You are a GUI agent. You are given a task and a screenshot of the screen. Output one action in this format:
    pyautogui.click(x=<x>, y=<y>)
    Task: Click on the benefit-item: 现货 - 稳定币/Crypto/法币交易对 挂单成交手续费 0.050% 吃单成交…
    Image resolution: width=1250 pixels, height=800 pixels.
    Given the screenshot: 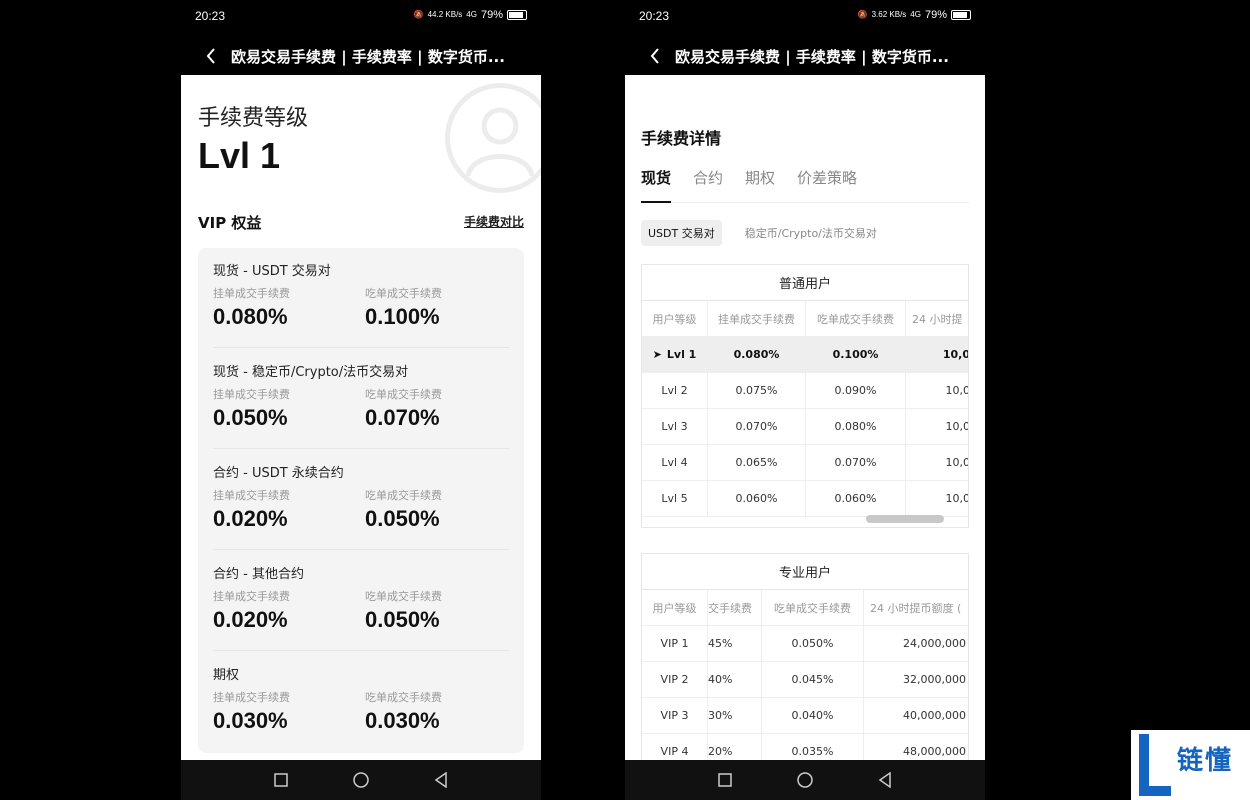 What is the action you would take?
    pyautogui.click(x=361, y=399)
    